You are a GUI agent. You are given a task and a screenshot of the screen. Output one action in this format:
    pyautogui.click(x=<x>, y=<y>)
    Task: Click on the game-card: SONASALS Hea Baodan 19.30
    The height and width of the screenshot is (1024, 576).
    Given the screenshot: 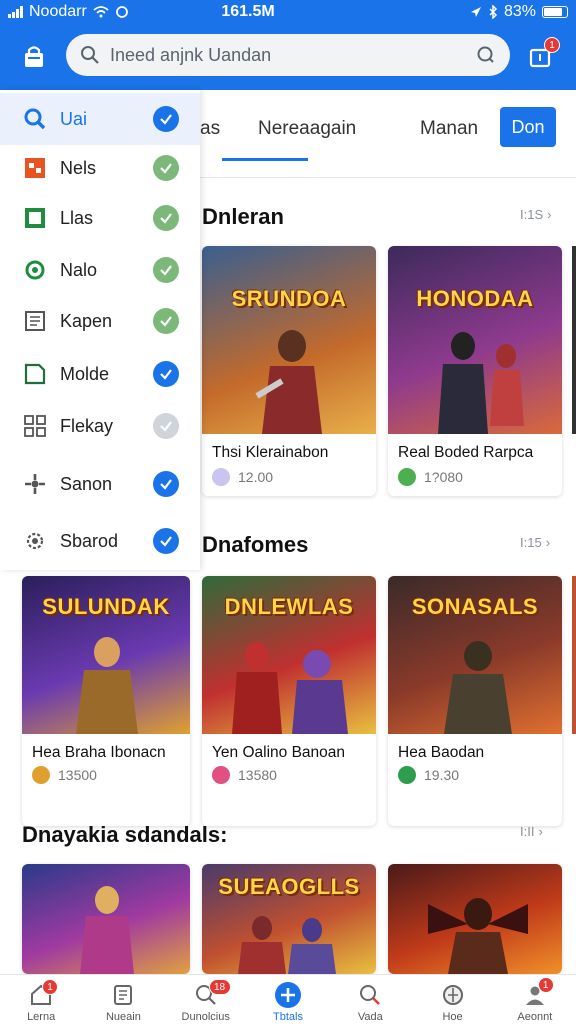 What is the action you would take?
    pyautogui.click(x=475, y=701)
    